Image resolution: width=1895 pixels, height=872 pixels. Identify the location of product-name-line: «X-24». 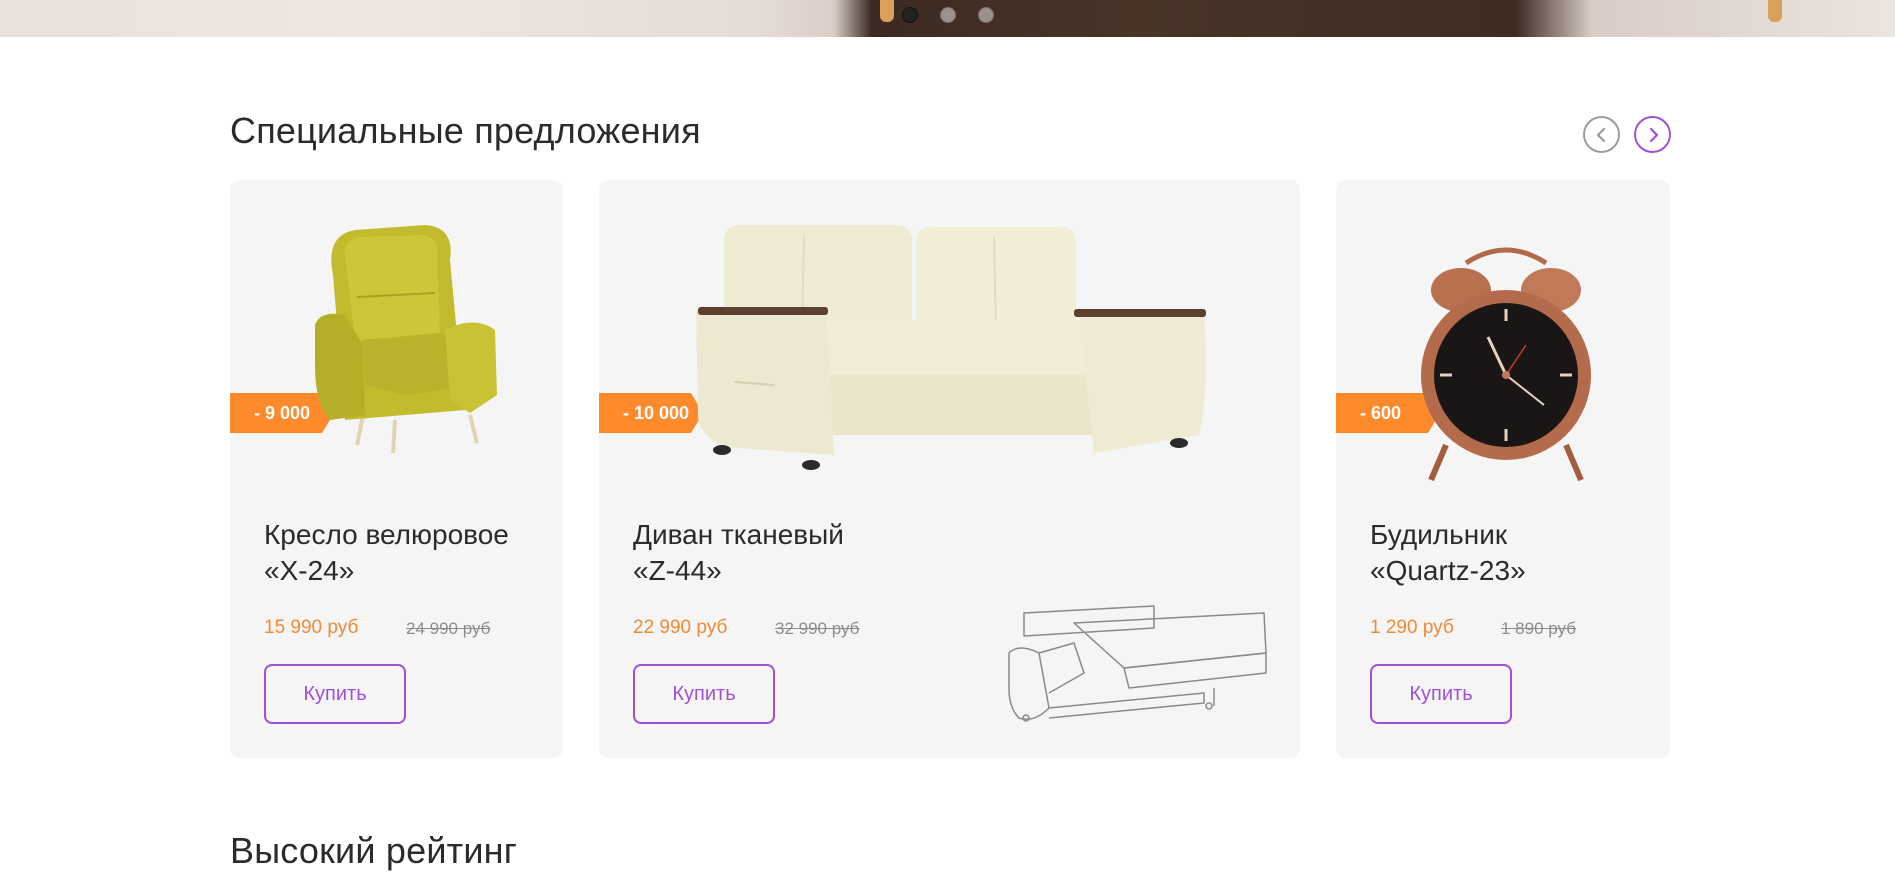
(309, 570).